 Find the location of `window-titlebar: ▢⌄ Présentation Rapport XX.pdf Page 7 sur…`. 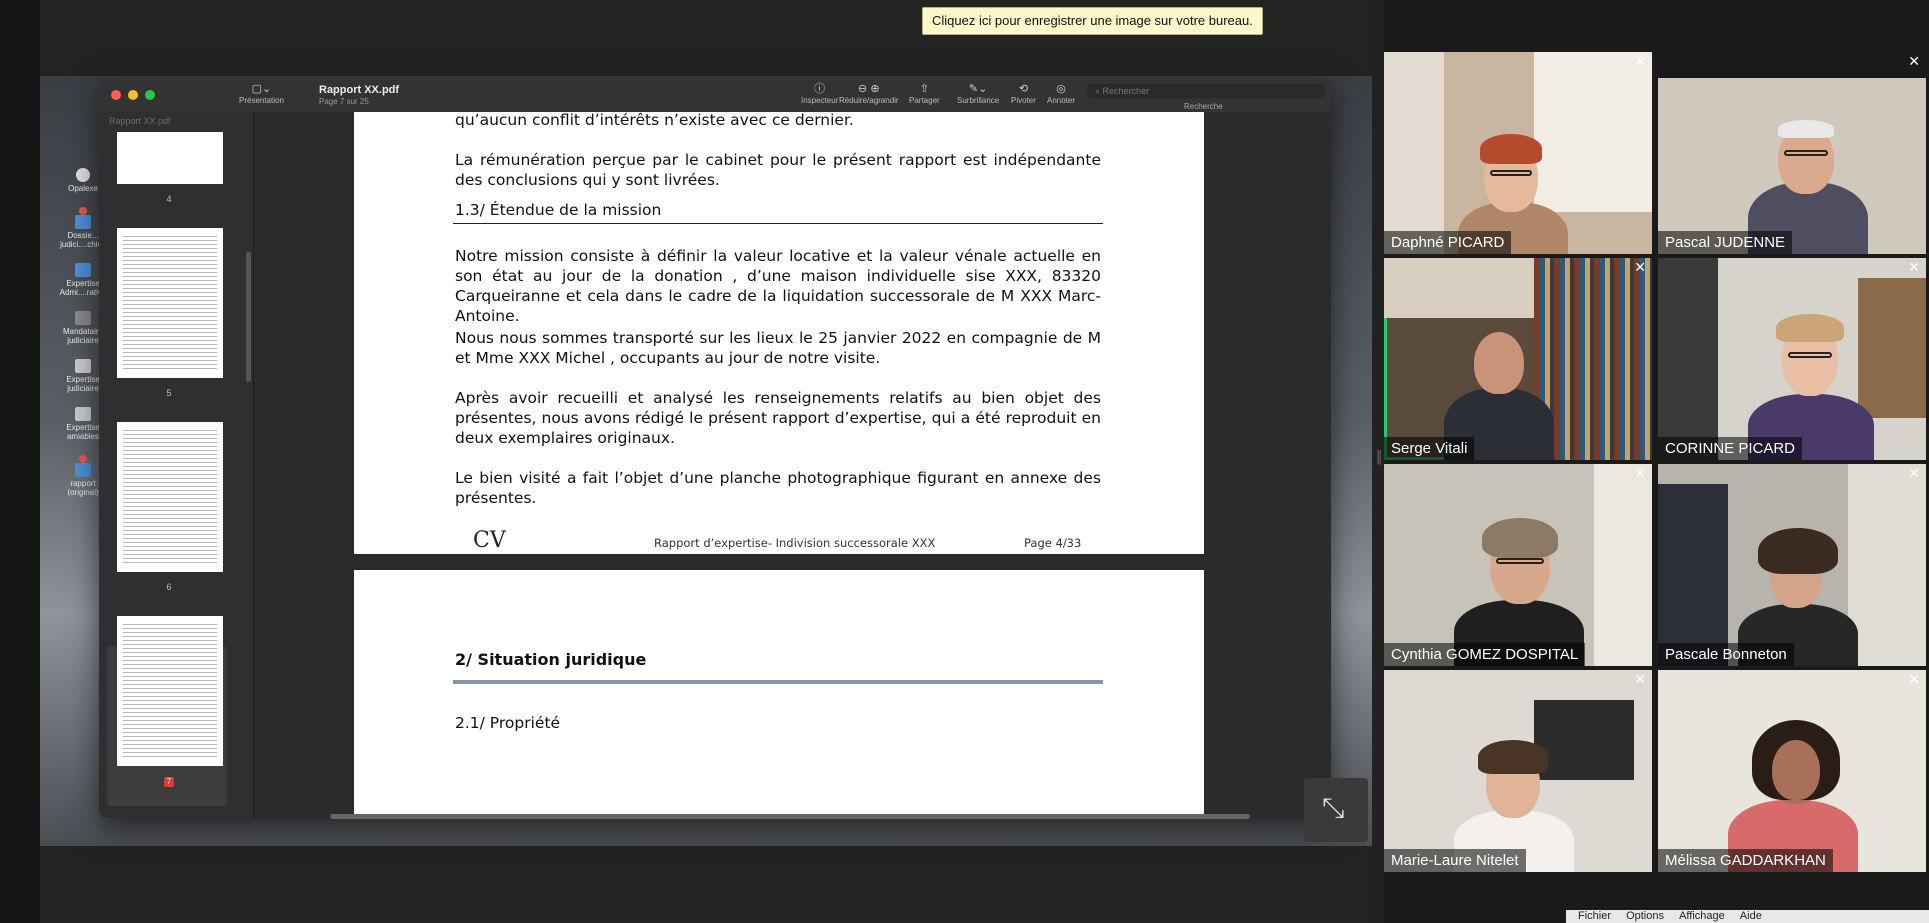

window-titlebar: ▢⌄ Présentation Rapport XX.pdf Page 7 sur… is located at coordinates (715, 95).